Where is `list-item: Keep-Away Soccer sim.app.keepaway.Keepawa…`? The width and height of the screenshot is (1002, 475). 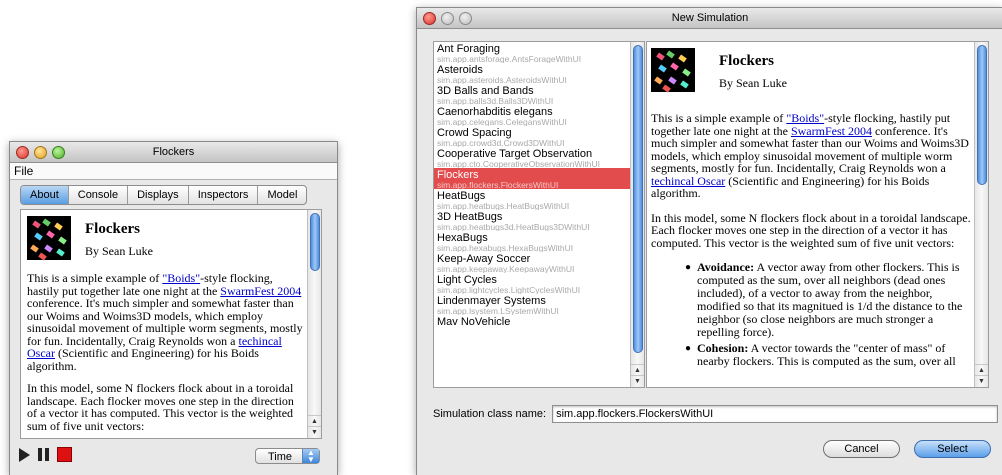
list-item: Keep-Away Soccer sim.app.keepaway.Keepawa… is located at coordinates (539, 262).